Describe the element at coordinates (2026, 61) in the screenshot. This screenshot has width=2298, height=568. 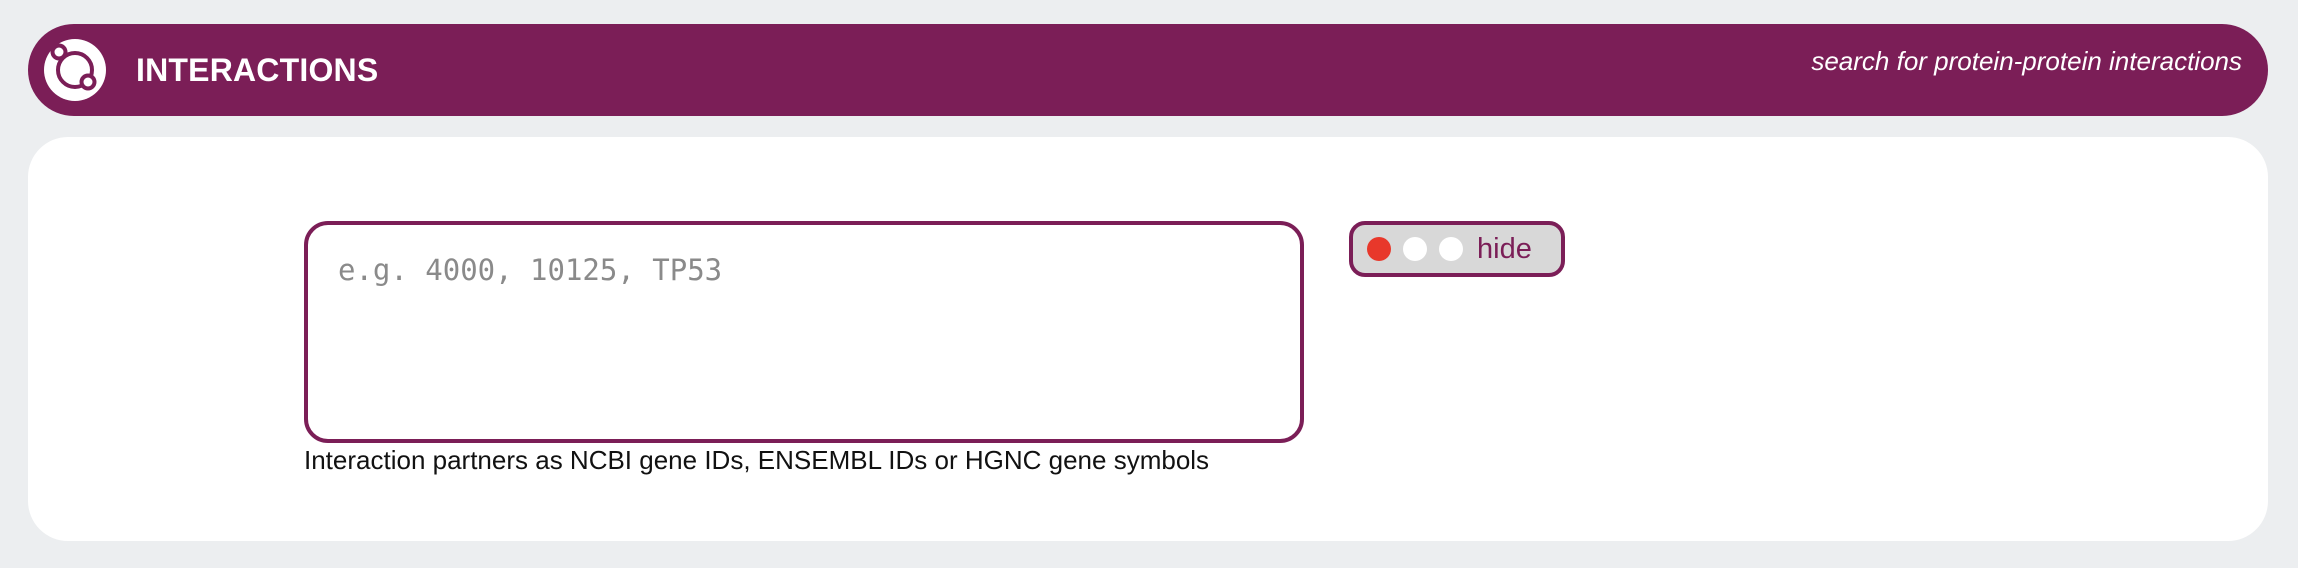
I see `header-tagline: search for protein-protein interactions` at that location.